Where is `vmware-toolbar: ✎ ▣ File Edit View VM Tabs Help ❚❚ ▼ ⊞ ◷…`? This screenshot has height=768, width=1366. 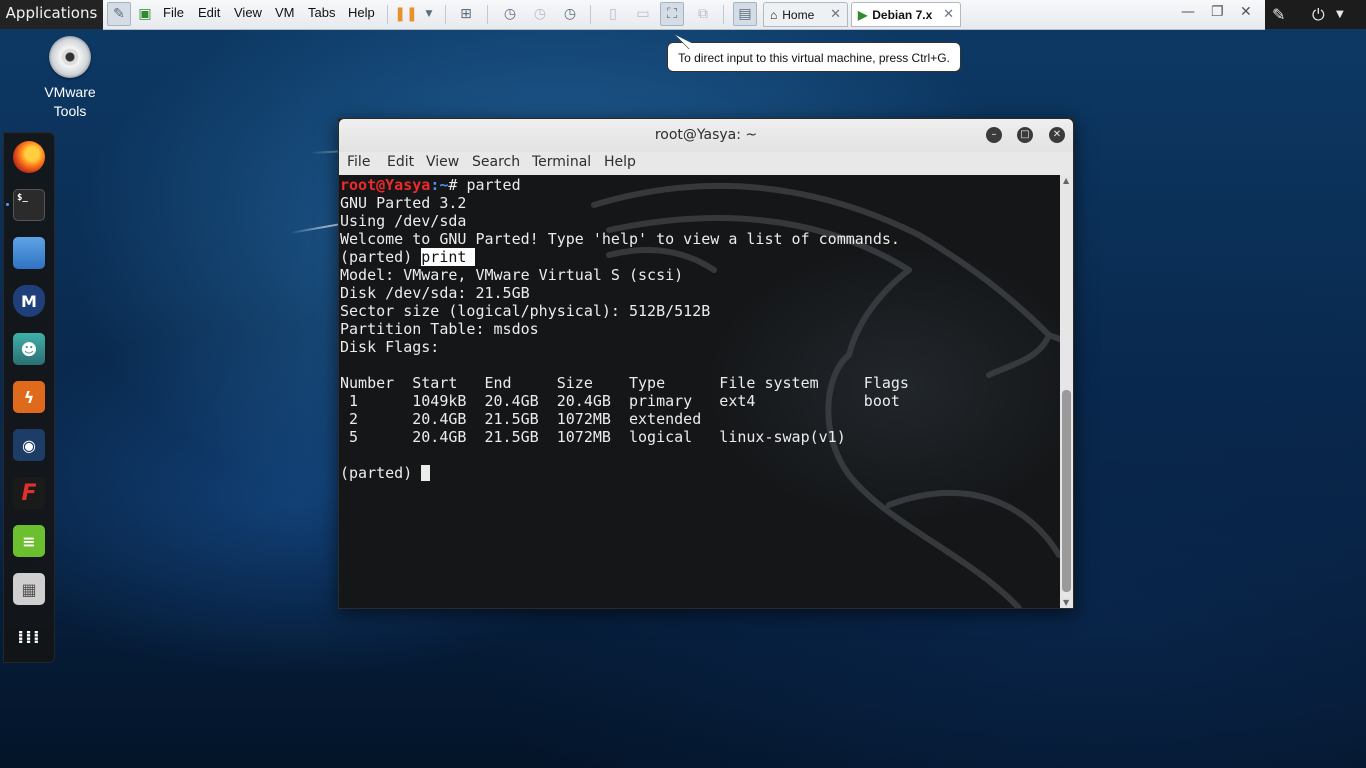
vmware-toolbar: ✎ ▣ File Edit View VM Tabs Help ❚❚ ▼ ⊞ ◷… is located at coordinates (684, 15).